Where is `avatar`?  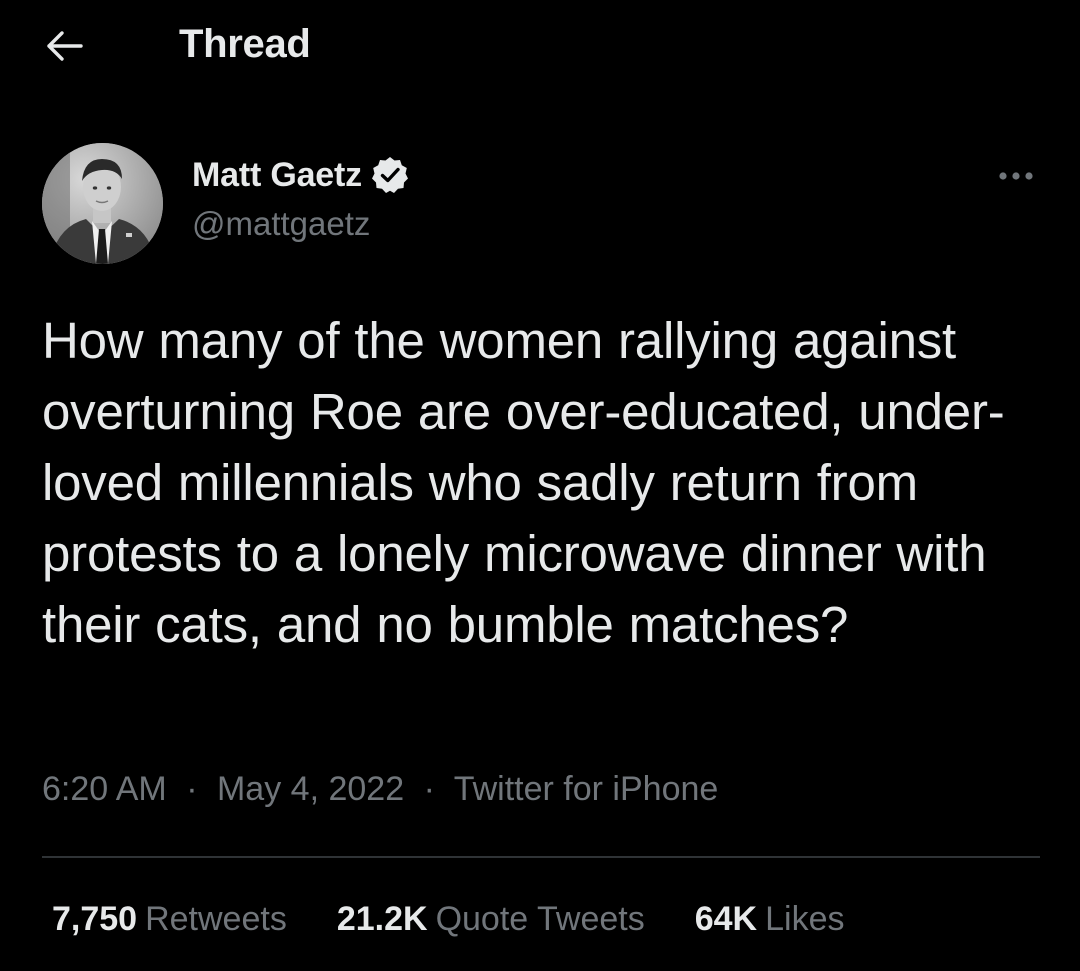 avatar is located at coordinates (102, 203).